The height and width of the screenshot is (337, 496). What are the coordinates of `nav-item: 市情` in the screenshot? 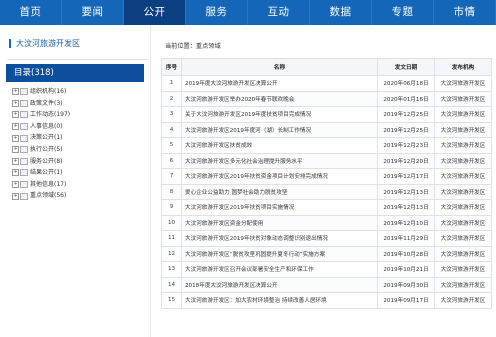 It's located at (465, 12).